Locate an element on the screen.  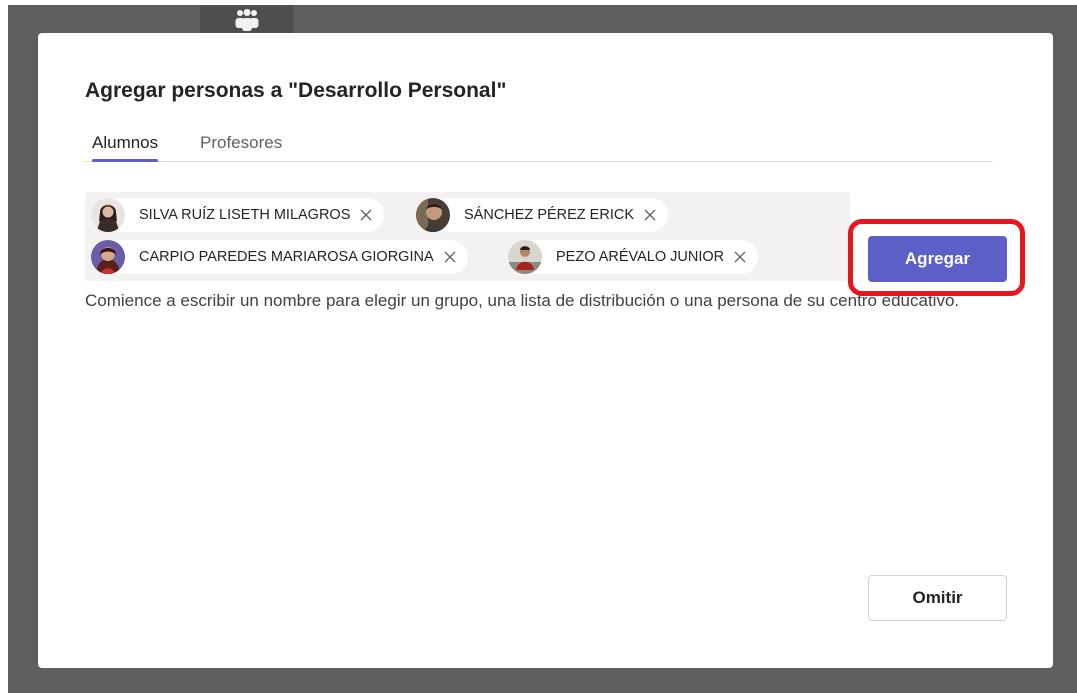
dialog-title: Agregar personas a "Desarrollo Personal" is located at coordinates (296, 90).